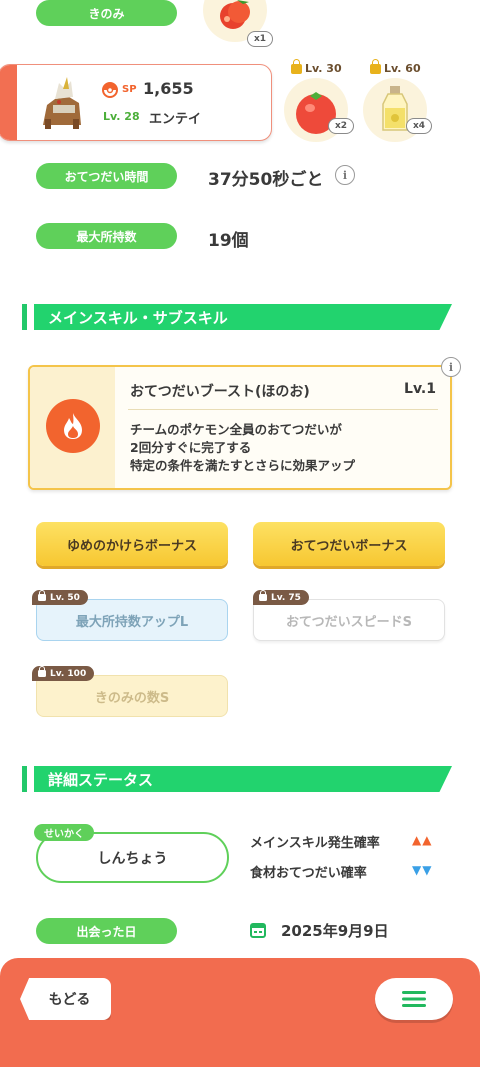 The height and width of the screenshot is (1067, 480). What do you see at coordinates (236, 429) in the screenshot?
I see `skill-desc-line: チームのポケモン全員のおてつだいが` at bounding box center [236, 429].